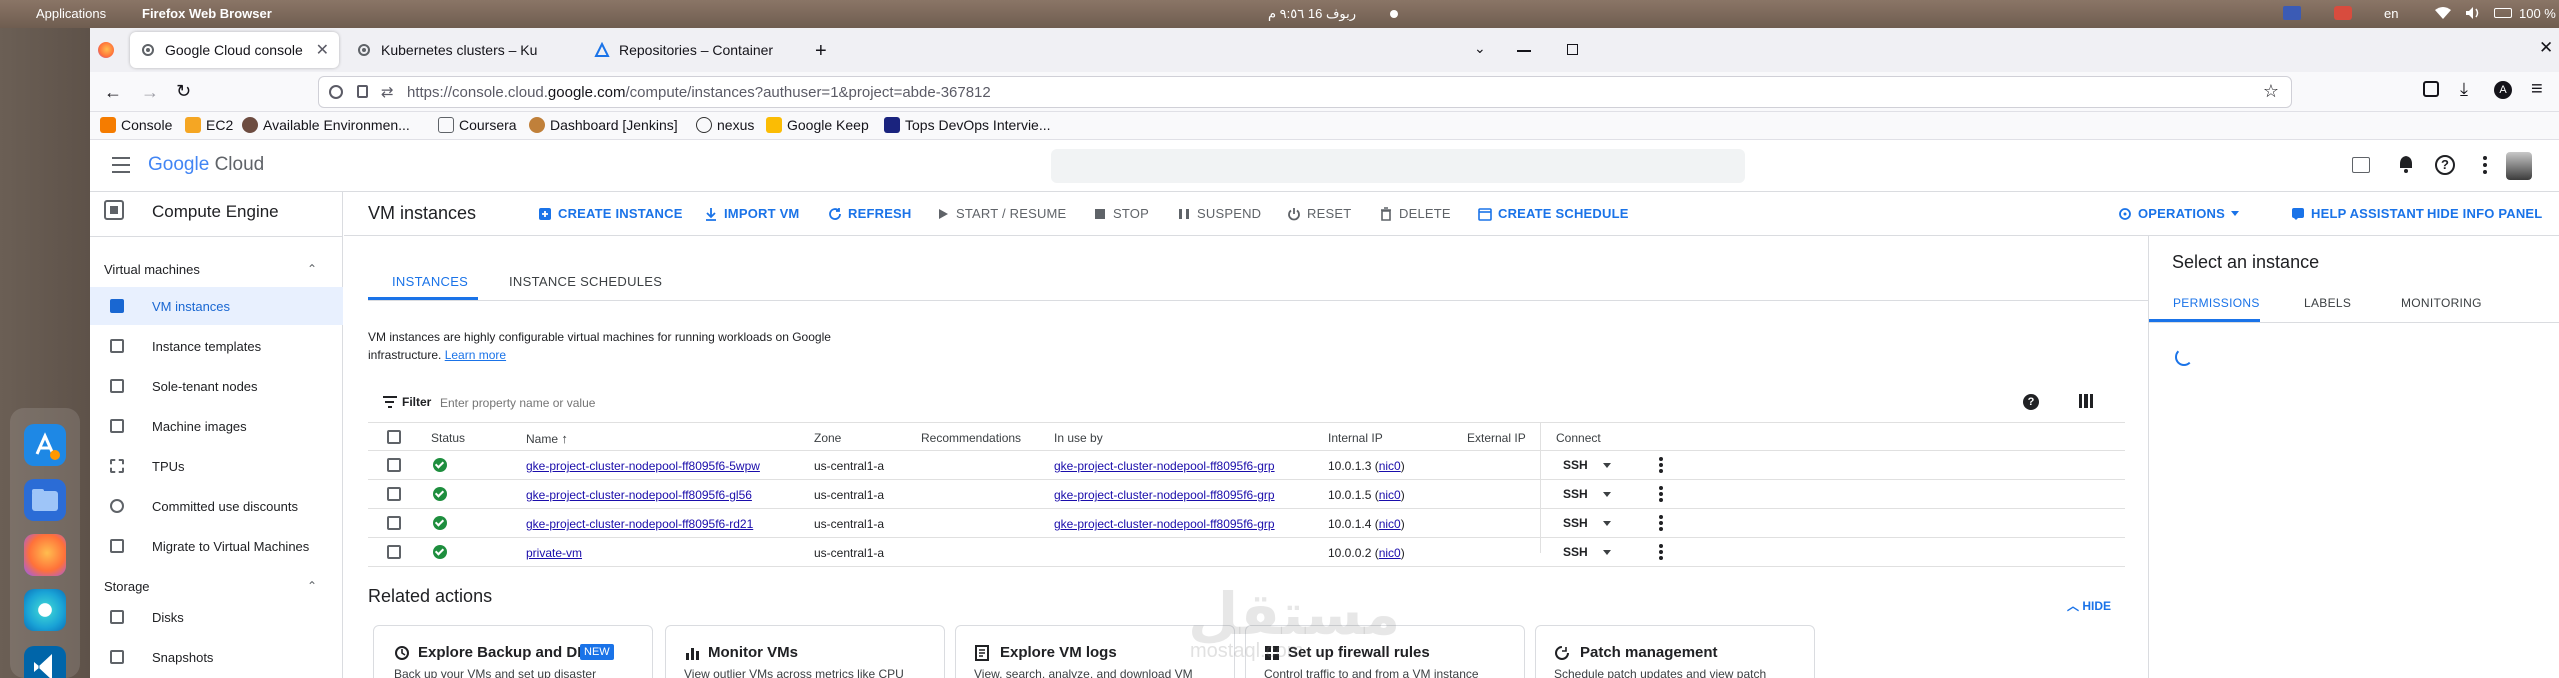 The height and width of the screenshot is (678, 2559). I want to click on bookmark-console: Console, so click(136, 125).